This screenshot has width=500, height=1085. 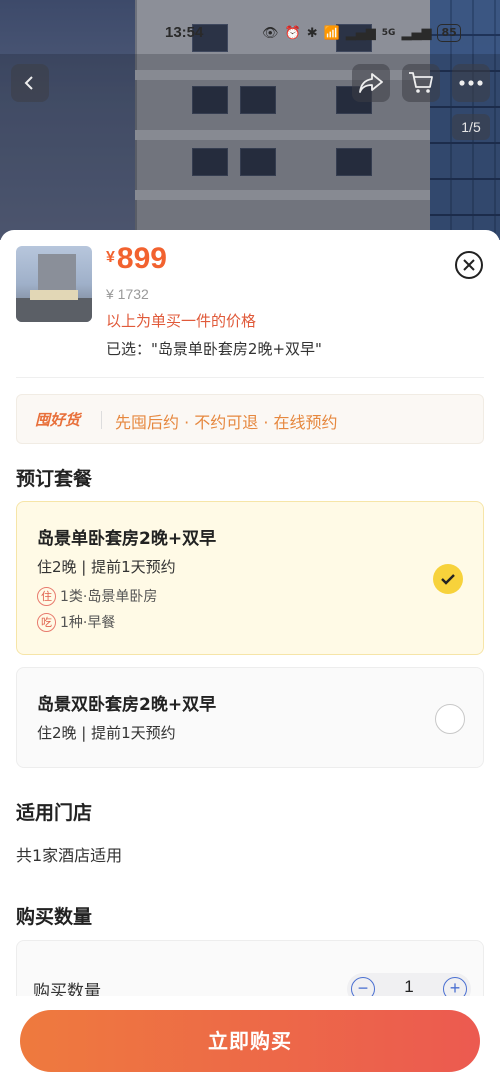 I want to click on close-button, so click(x=469, y=265).